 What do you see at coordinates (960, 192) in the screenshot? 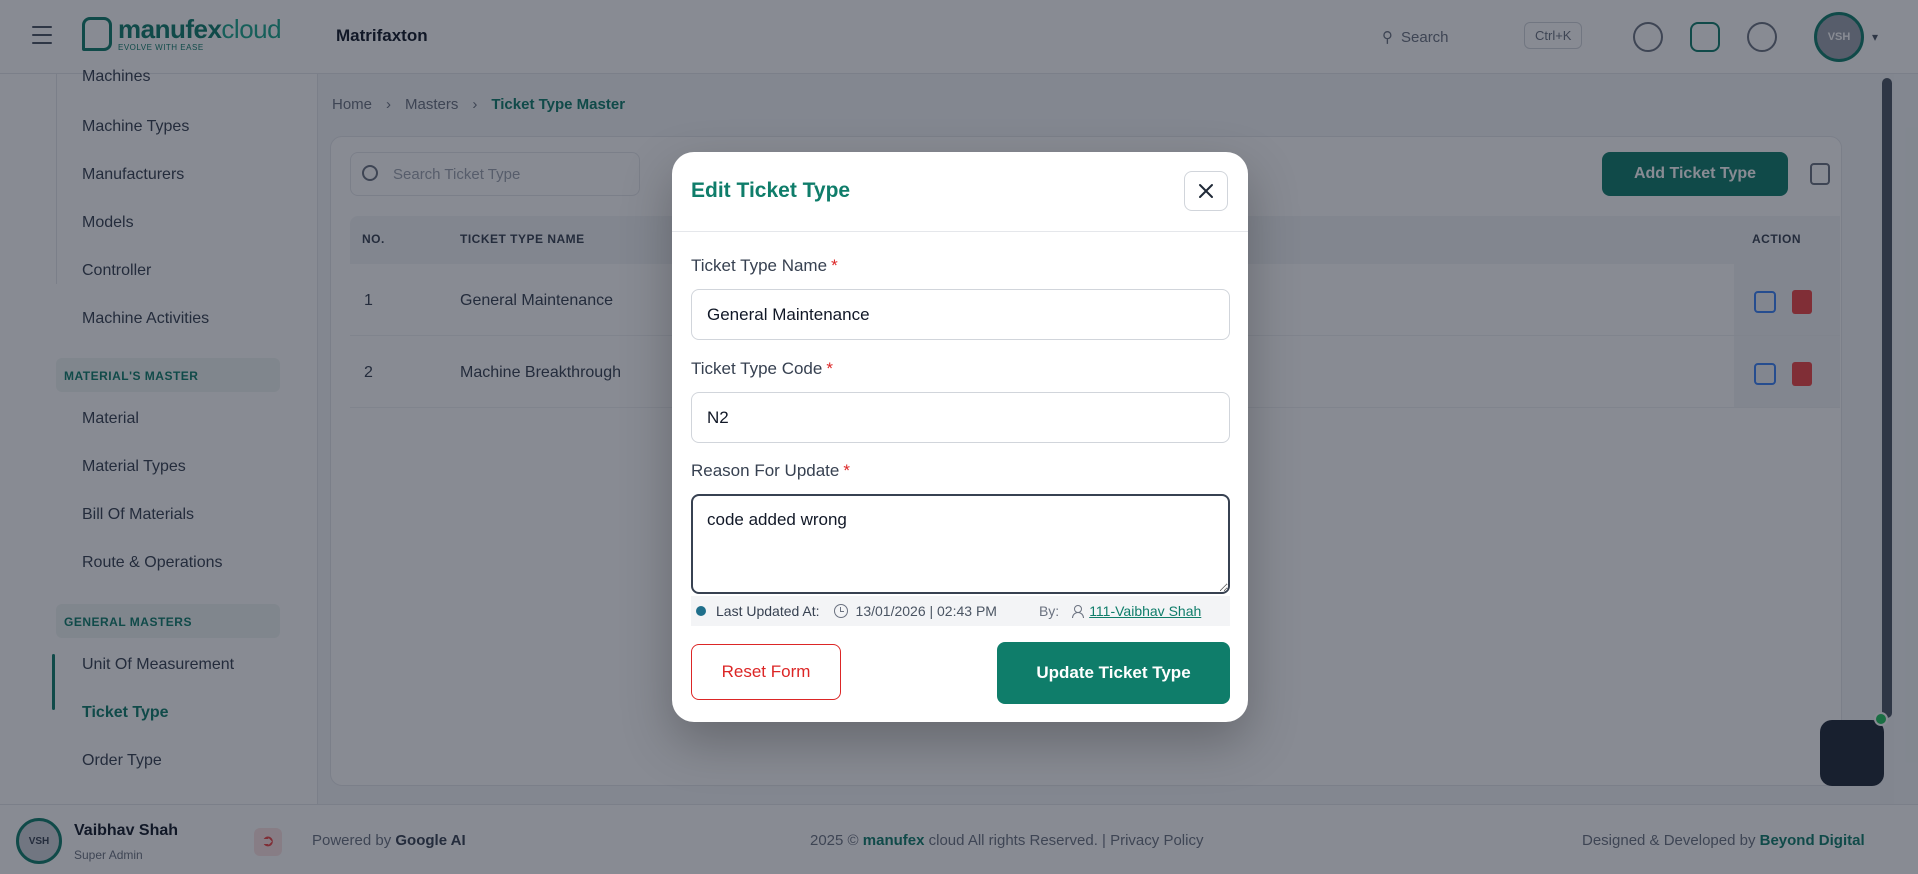
I see `modal-header: Edit Ticket Type` at bounding box center [960, 192].